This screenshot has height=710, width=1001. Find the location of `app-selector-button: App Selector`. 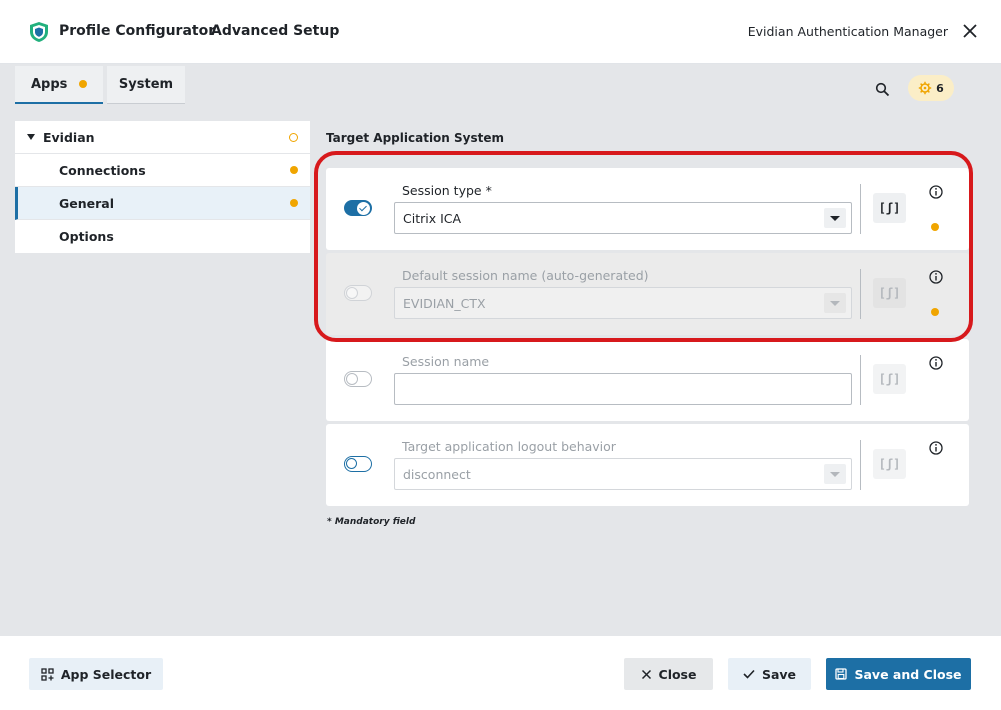

app-selector-button: App Selector is located at coordinates (96, 674).